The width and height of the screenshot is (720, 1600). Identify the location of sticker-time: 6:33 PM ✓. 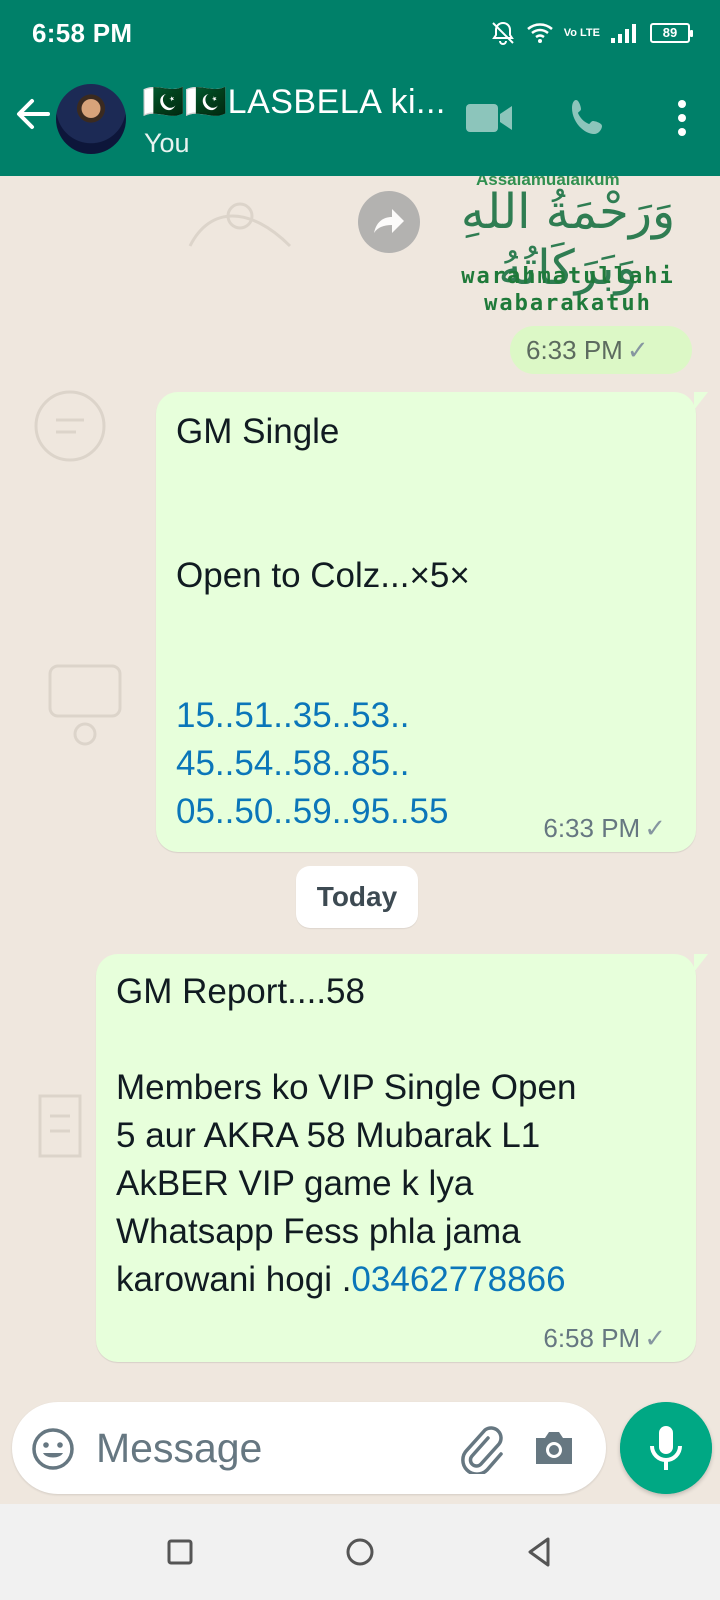
(601, 350).